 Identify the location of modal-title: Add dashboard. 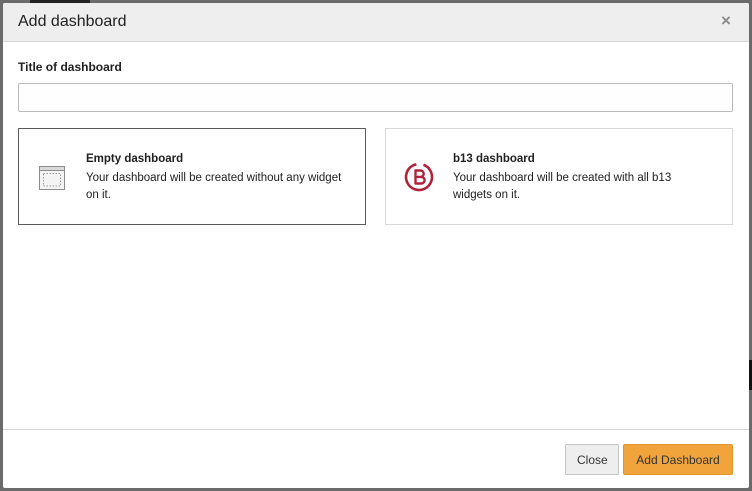
(72, 21).